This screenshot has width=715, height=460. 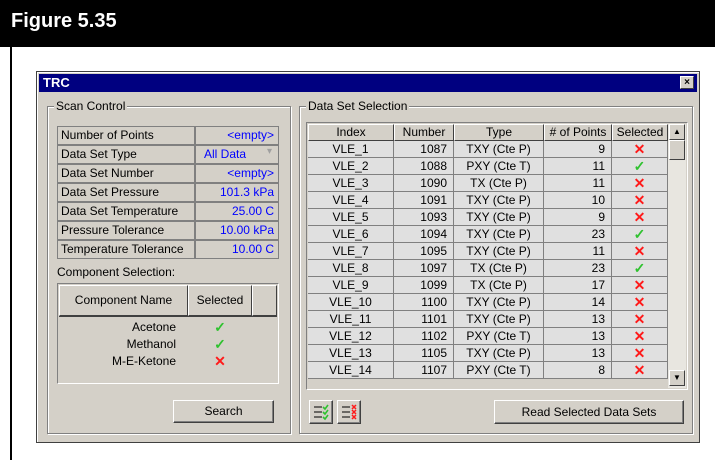 What do you see at coordinates (424, 132) in the screenshot?
I see `number-header: Number` at bounding box center [424, 132].